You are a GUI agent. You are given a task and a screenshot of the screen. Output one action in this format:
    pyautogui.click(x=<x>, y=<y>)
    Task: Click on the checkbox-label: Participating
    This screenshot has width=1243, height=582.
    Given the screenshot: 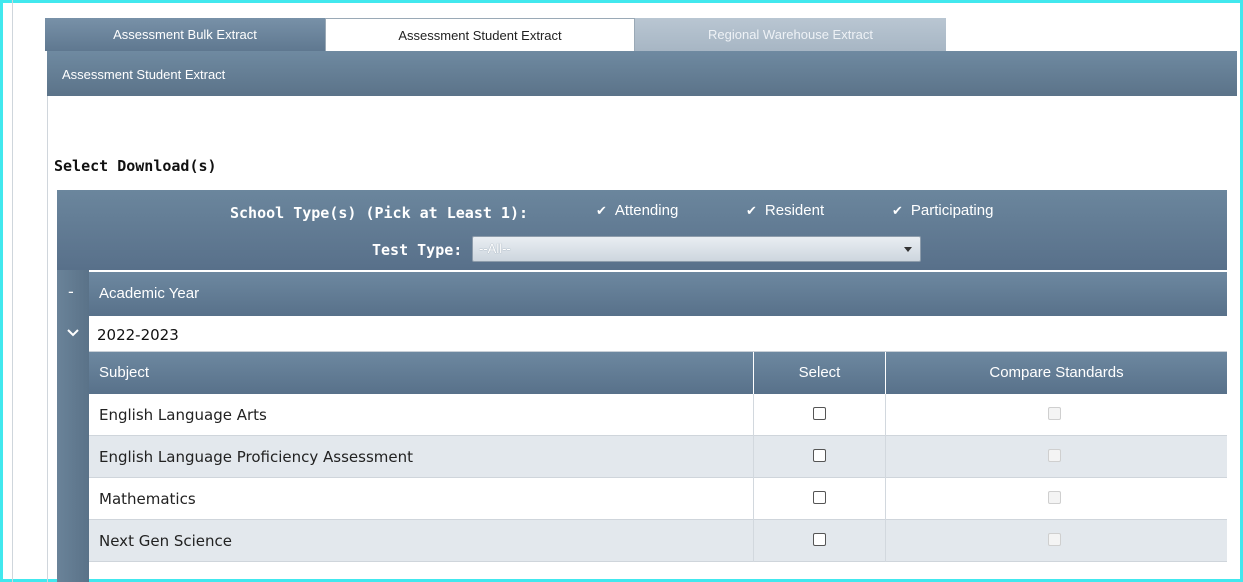 What is the action you would take?
    pyautogui.click(x=952, y=210)
    